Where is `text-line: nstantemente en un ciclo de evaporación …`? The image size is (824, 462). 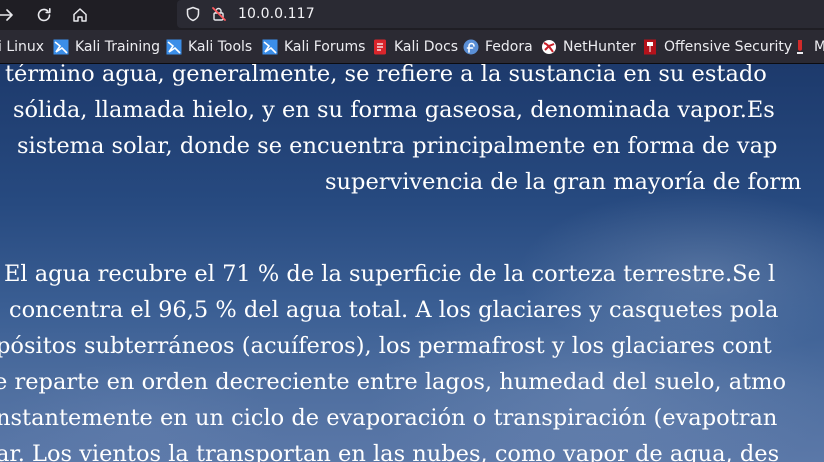 text-line: nstantemente en un ciclo de evaporación … is located at coordinates (389, 418).